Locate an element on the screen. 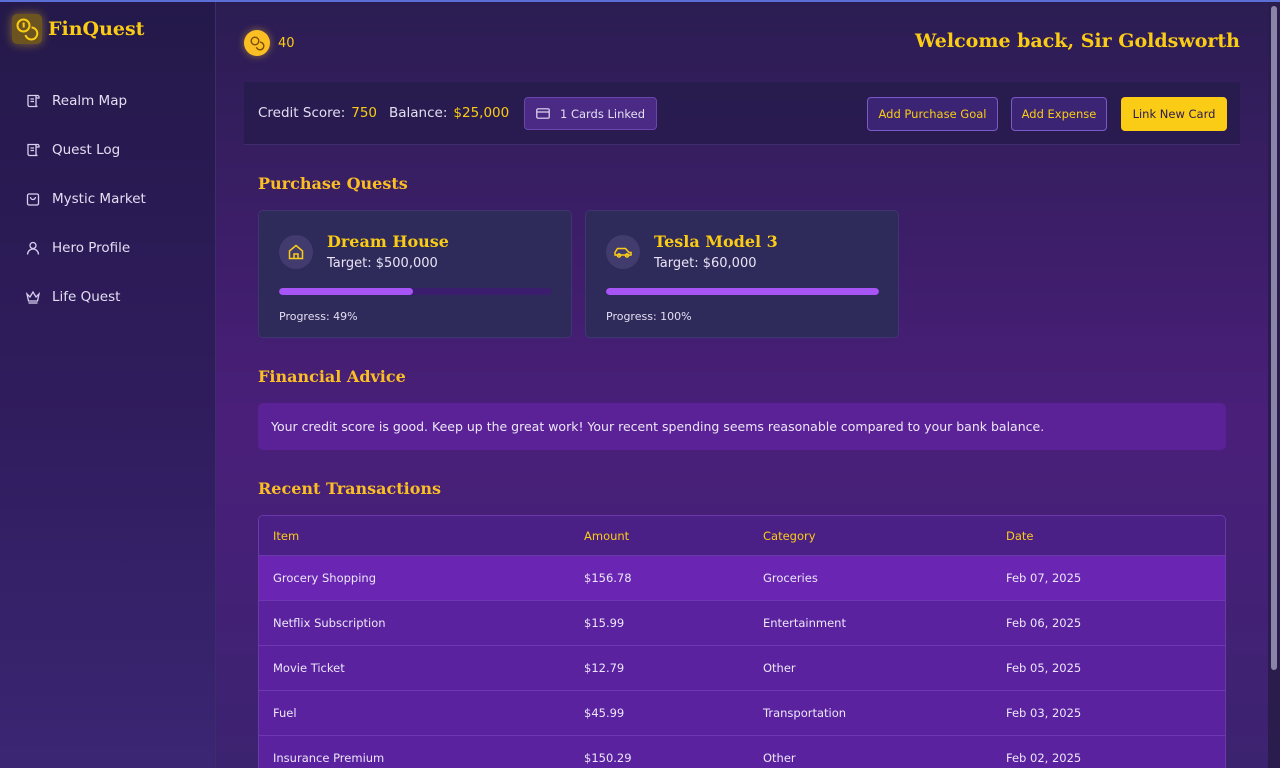 The image size is (1280, 768). quest-target: Target: $500,000 is located at coordinates (382, 263).